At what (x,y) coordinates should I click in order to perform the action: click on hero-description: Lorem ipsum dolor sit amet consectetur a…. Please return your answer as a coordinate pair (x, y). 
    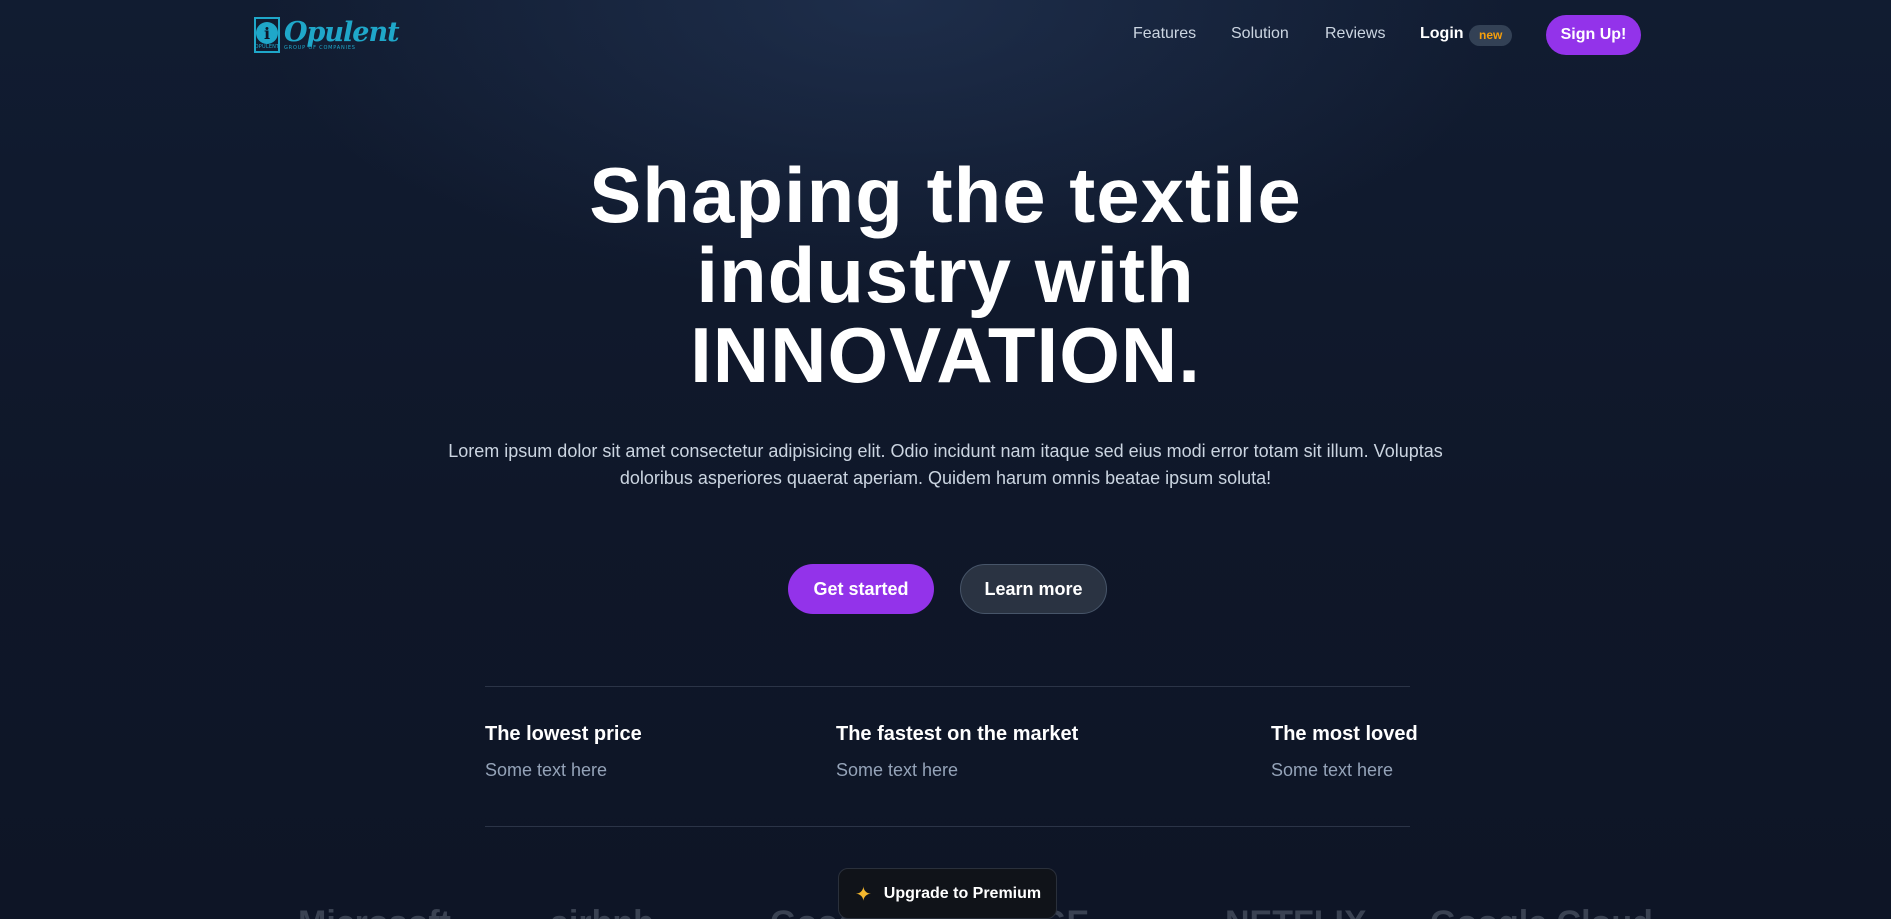
    Looking at the image, I should click on (945, 464).